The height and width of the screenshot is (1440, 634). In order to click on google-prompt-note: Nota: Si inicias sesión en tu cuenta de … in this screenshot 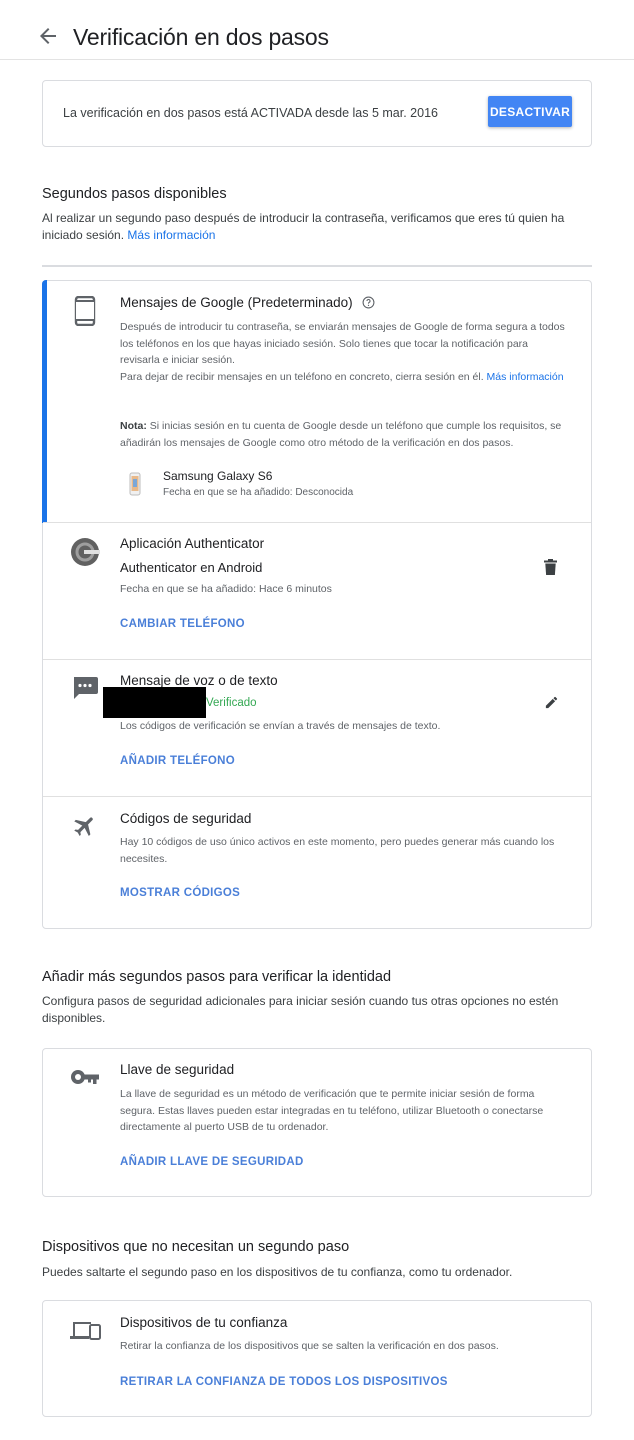, I will do `click(341, 434)`.